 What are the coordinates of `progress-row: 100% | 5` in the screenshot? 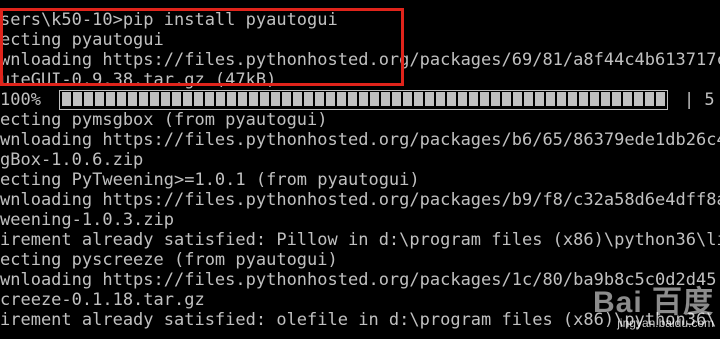 It's located at (360, 100).